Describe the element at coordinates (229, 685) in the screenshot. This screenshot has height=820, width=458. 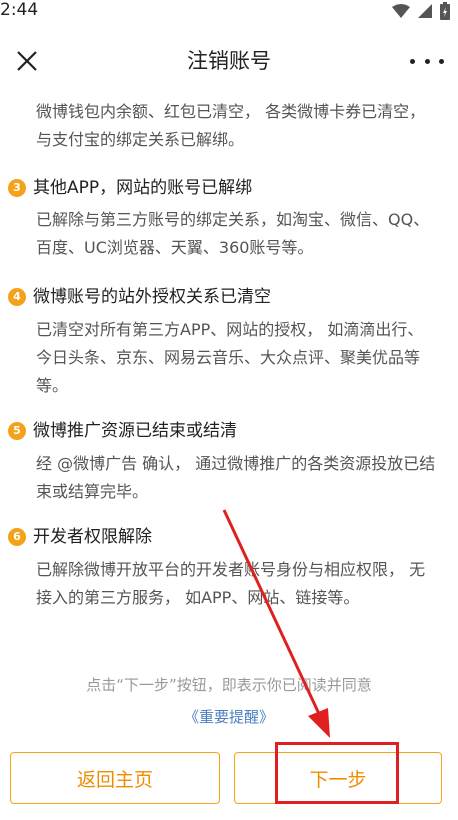
I see `agreement-note: 点击“下一步”按钮，即表示你已阅读并同意` at that location.